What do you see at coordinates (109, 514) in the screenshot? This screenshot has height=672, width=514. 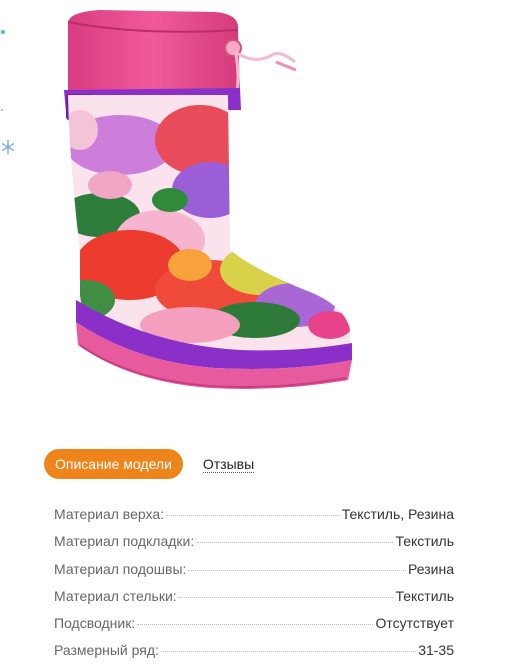 I see `property-label: Материал верха:` at bounding box center [109, 514].